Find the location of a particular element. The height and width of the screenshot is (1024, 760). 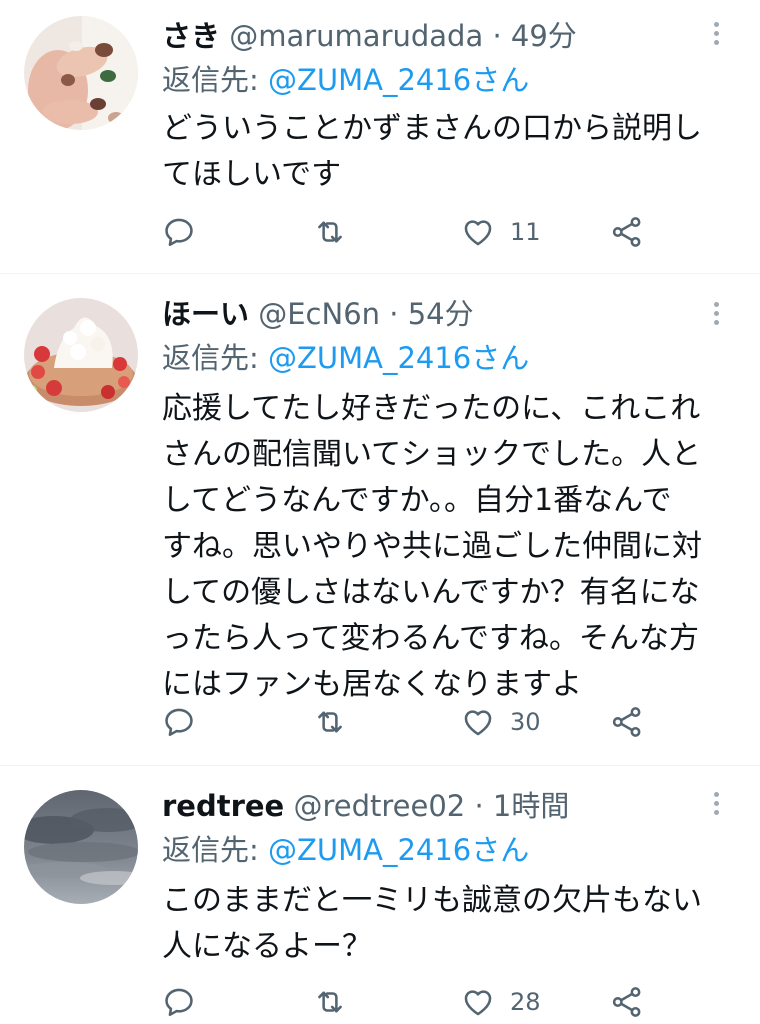

tweet-text: このままだと一ミリも誠意の欠片もない 人になるよー？ is located at coordinates (457, 924).